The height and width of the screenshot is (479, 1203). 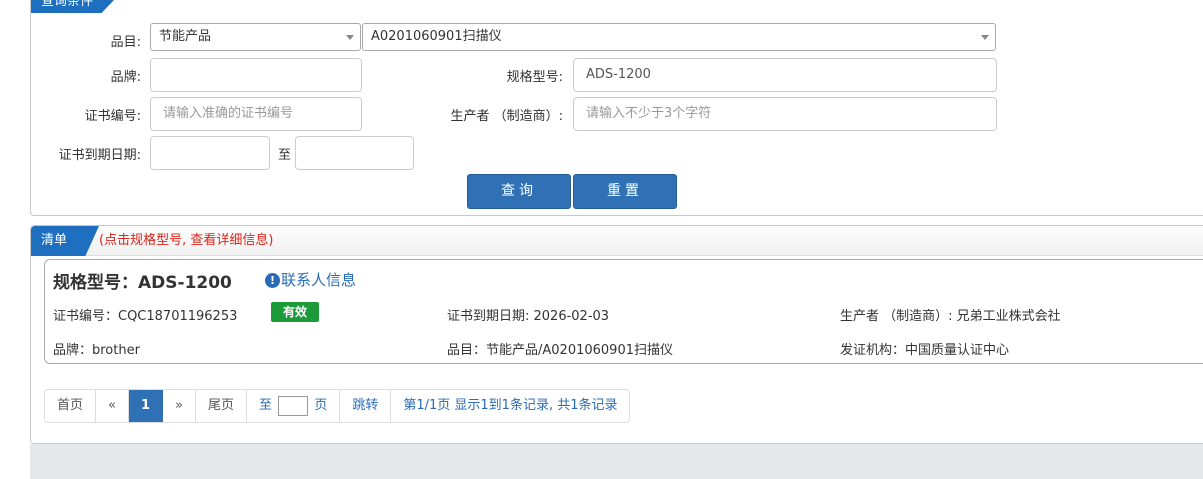 What do you see at coordinates (142, 280) in the screenshot?
I see `model-link: 规格型号：ADS-1200` at bounding box center [142, 280].